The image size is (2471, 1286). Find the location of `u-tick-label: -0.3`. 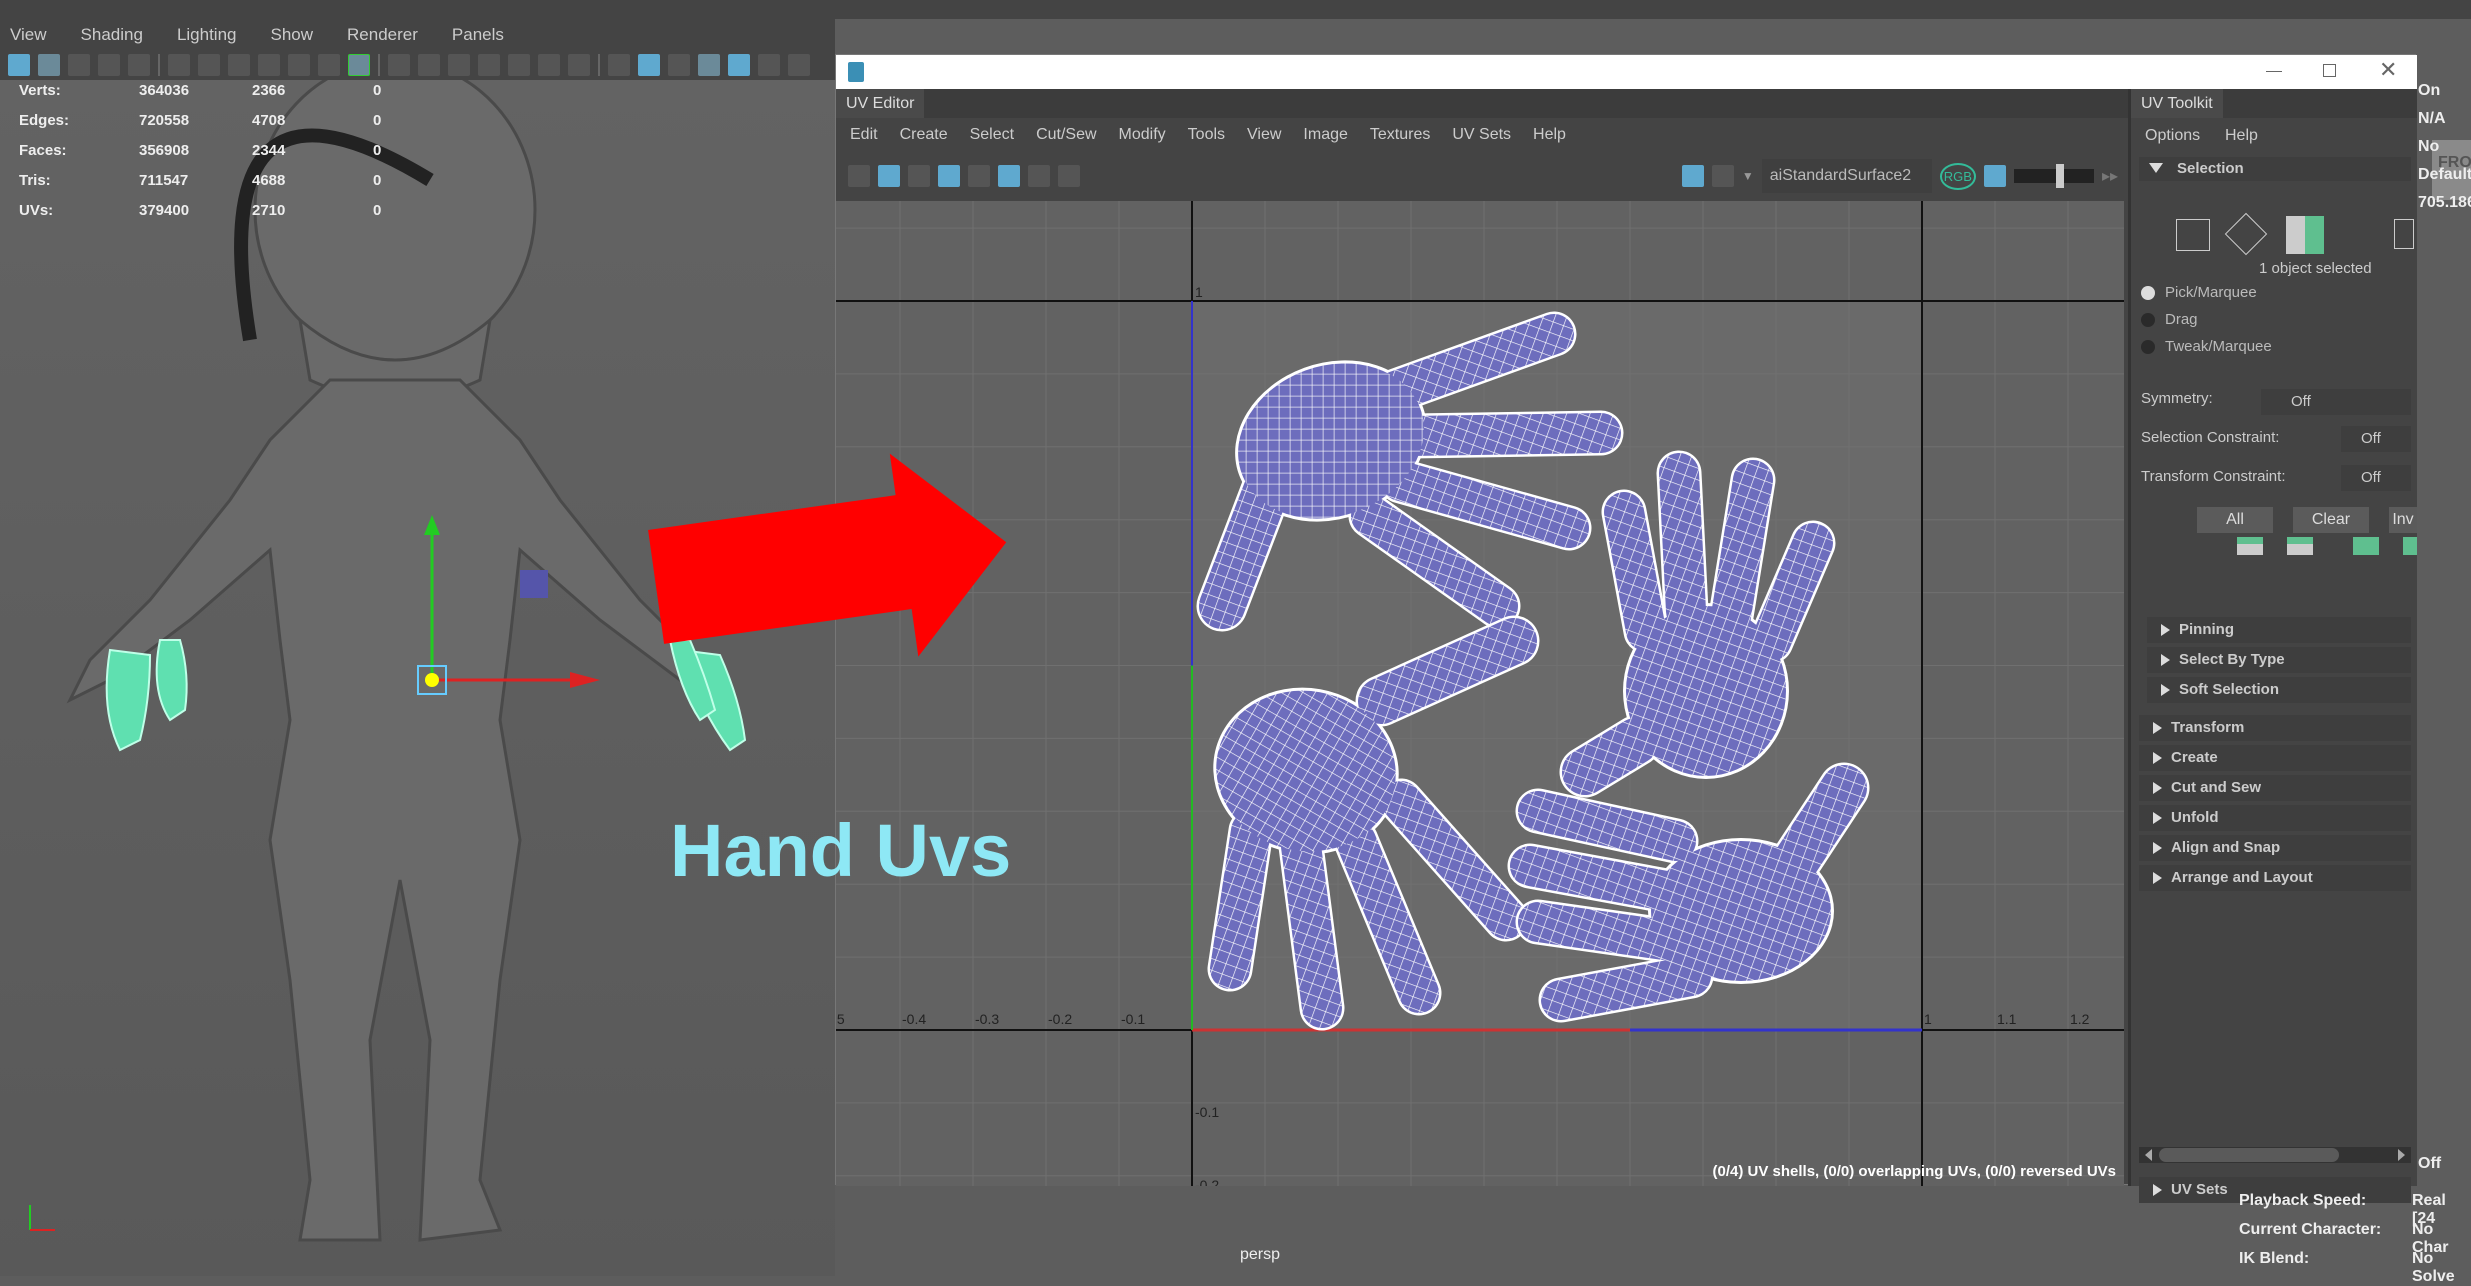

u-tick-label: -0.3 is located at coordinates (987, 1019).